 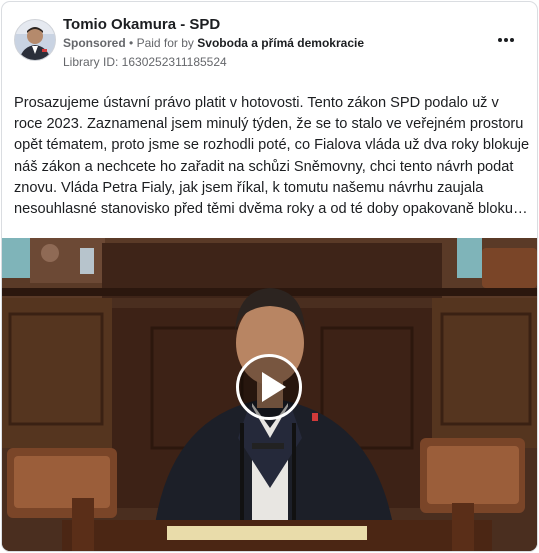 I want to click on play-button, so click(x=269, y=387).